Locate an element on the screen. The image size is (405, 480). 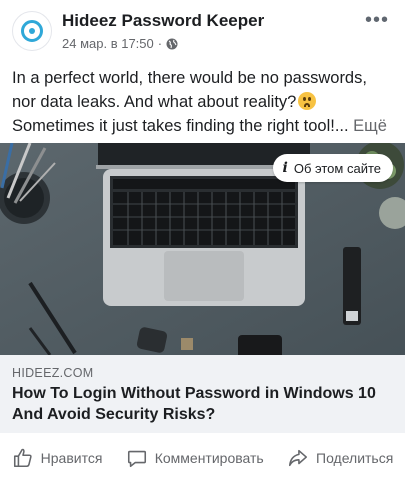
page-name: Hideez Password Keeper is located at coordinates (163, 21).